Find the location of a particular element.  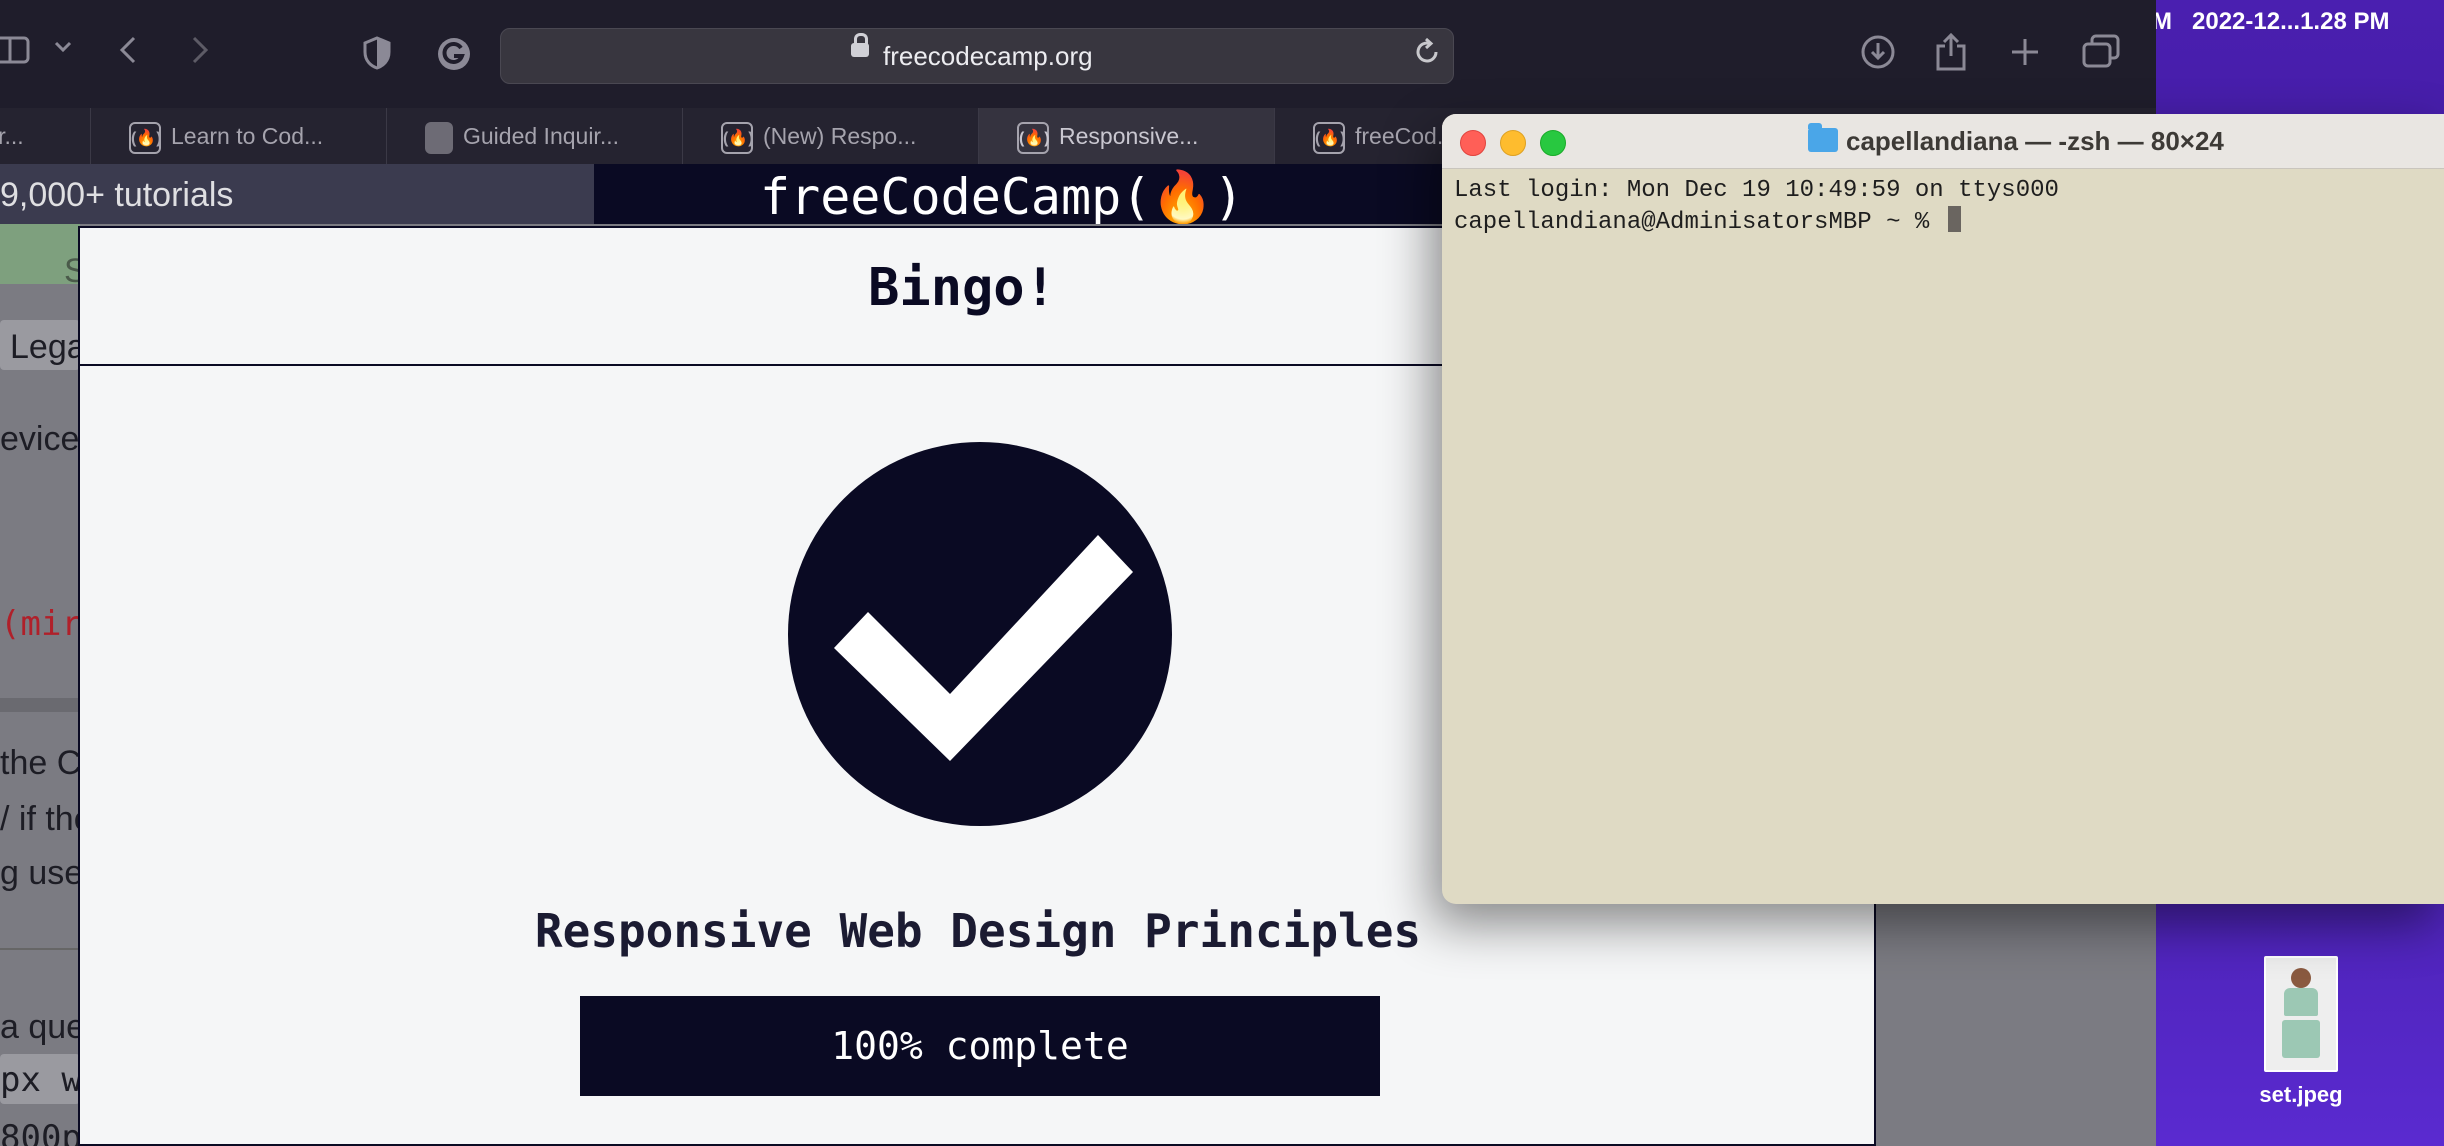

desktop-file-name: set.jpeg is located at coordinates (2301, 1094).